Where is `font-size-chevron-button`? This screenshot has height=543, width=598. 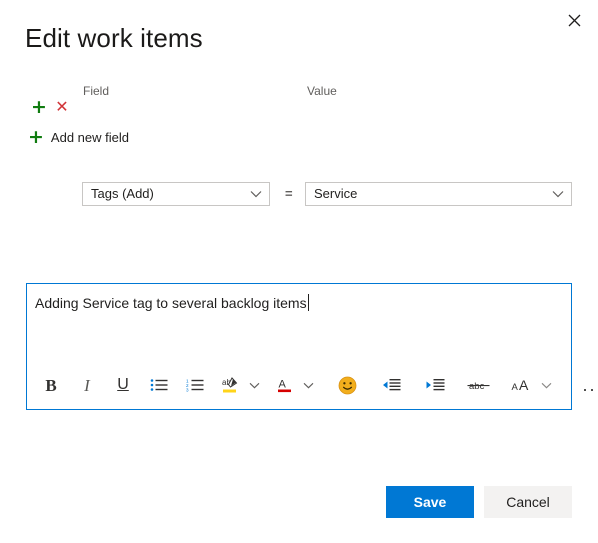 font-size-chevron-button is located at coordinates (546, 385).